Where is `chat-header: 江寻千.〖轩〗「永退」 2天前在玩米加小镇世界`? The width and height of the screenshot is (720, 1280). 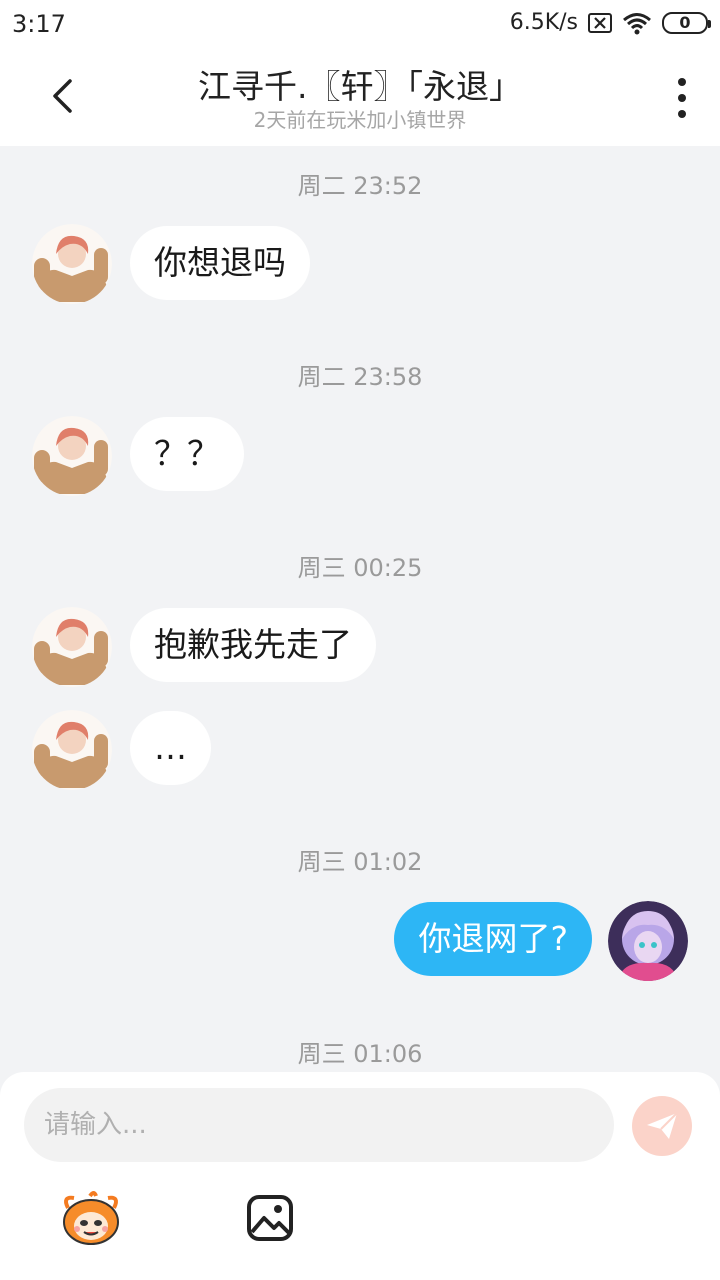
chat-header: 江寻千.〖轩〗「永退」 2天前在玩米加小镇世界 is located at coordinates (360, 99).